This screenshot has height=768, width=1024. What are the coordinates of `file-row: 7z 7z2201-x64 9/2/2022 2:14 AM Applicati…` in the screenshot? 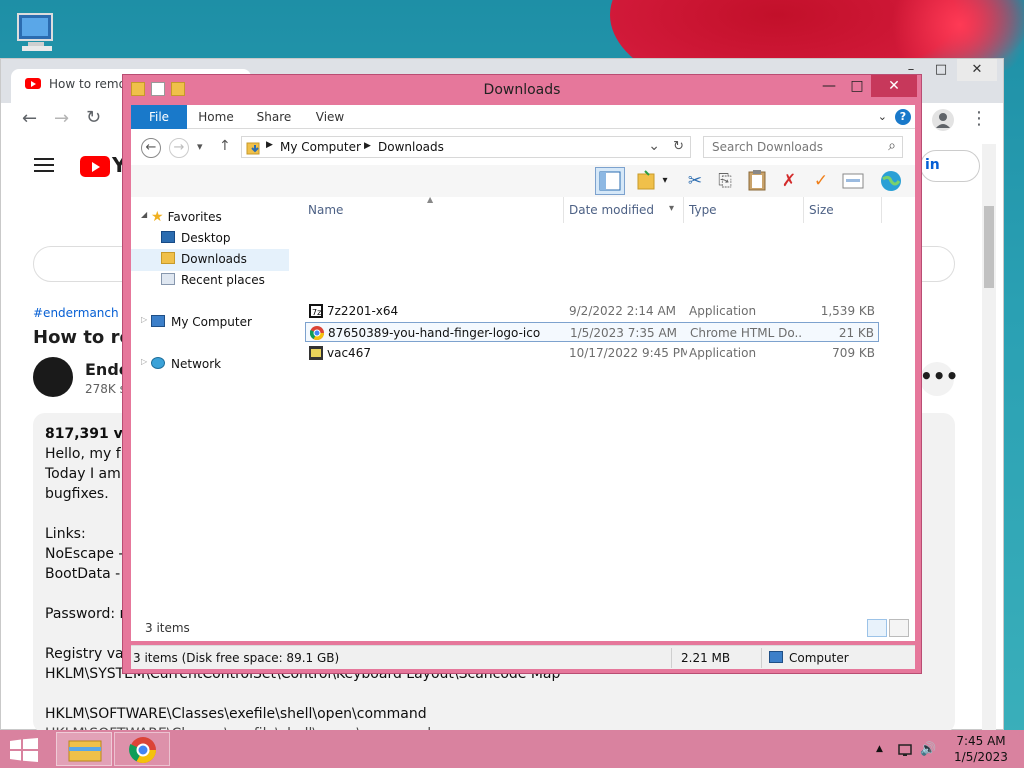 It's located at (592, 311).